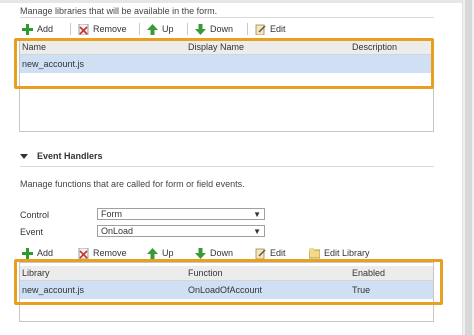 This screenshot has height=335, width=474. I want to click on libraries-edit-button: Edit, so click(270, 29).